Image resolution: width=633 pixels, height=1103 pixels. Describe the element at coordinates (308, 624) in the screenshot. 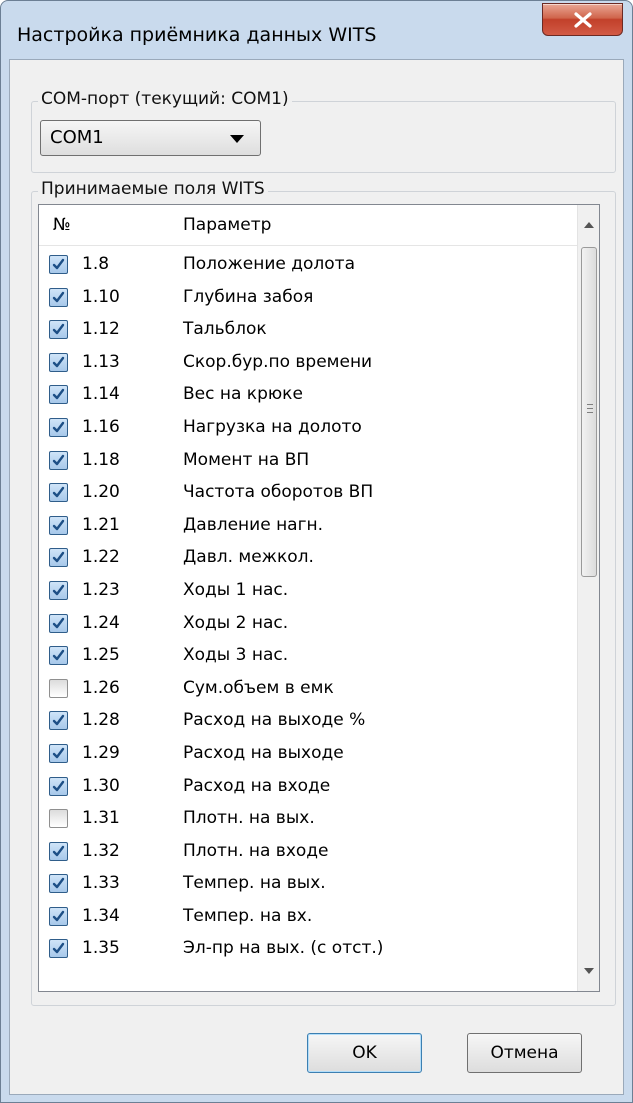

I see `list-item: 1.24 Ходы 2 нас.` at that location.